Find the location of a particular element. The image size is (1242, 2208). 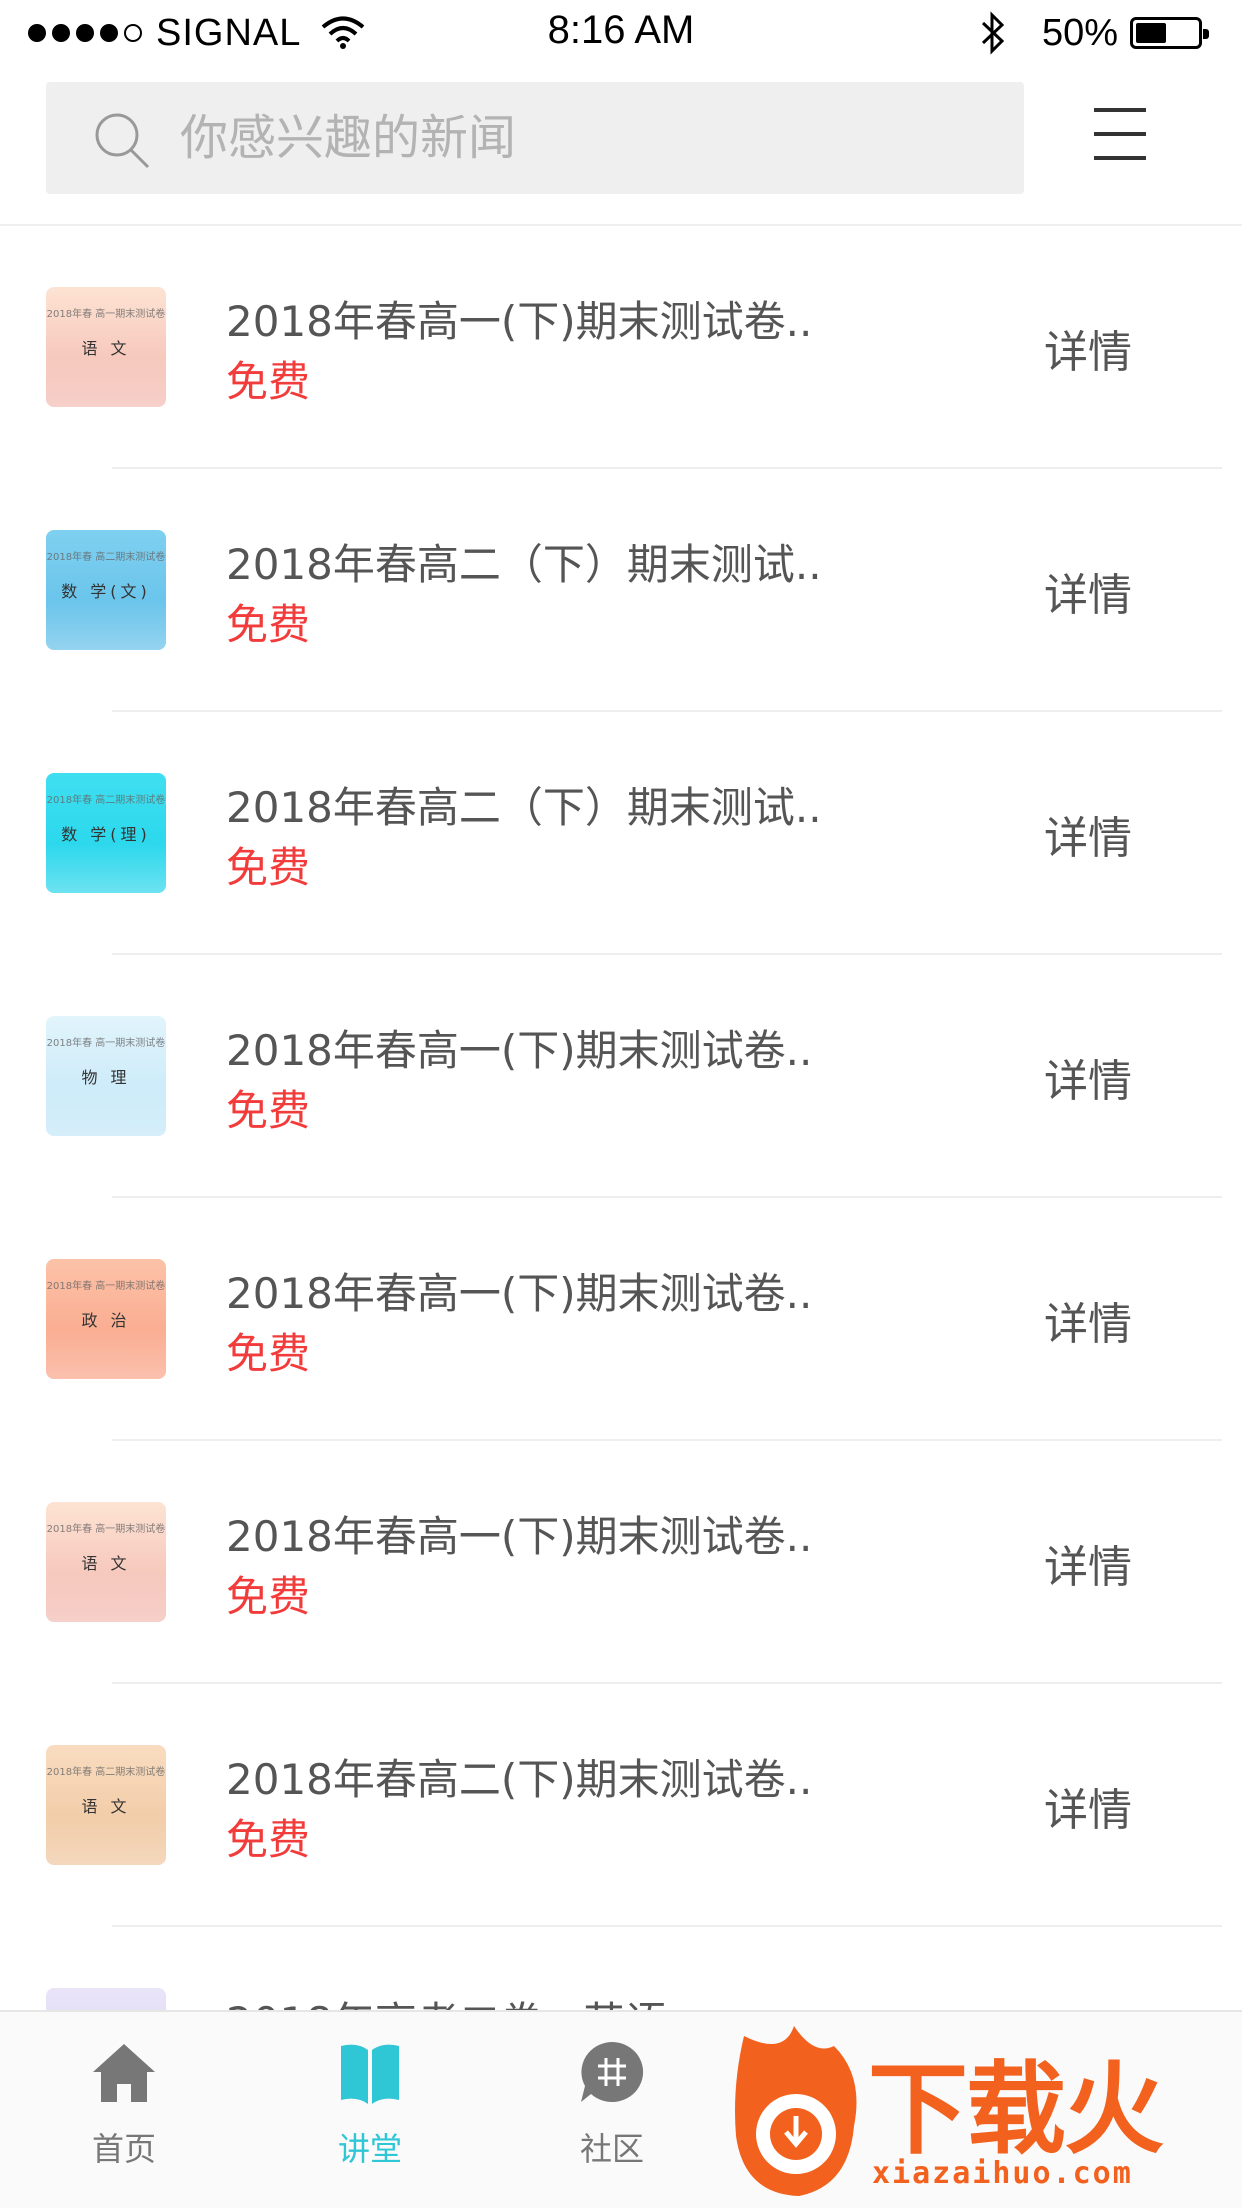

tab-community-label: 社区 is located at coordinates (611, 2149).